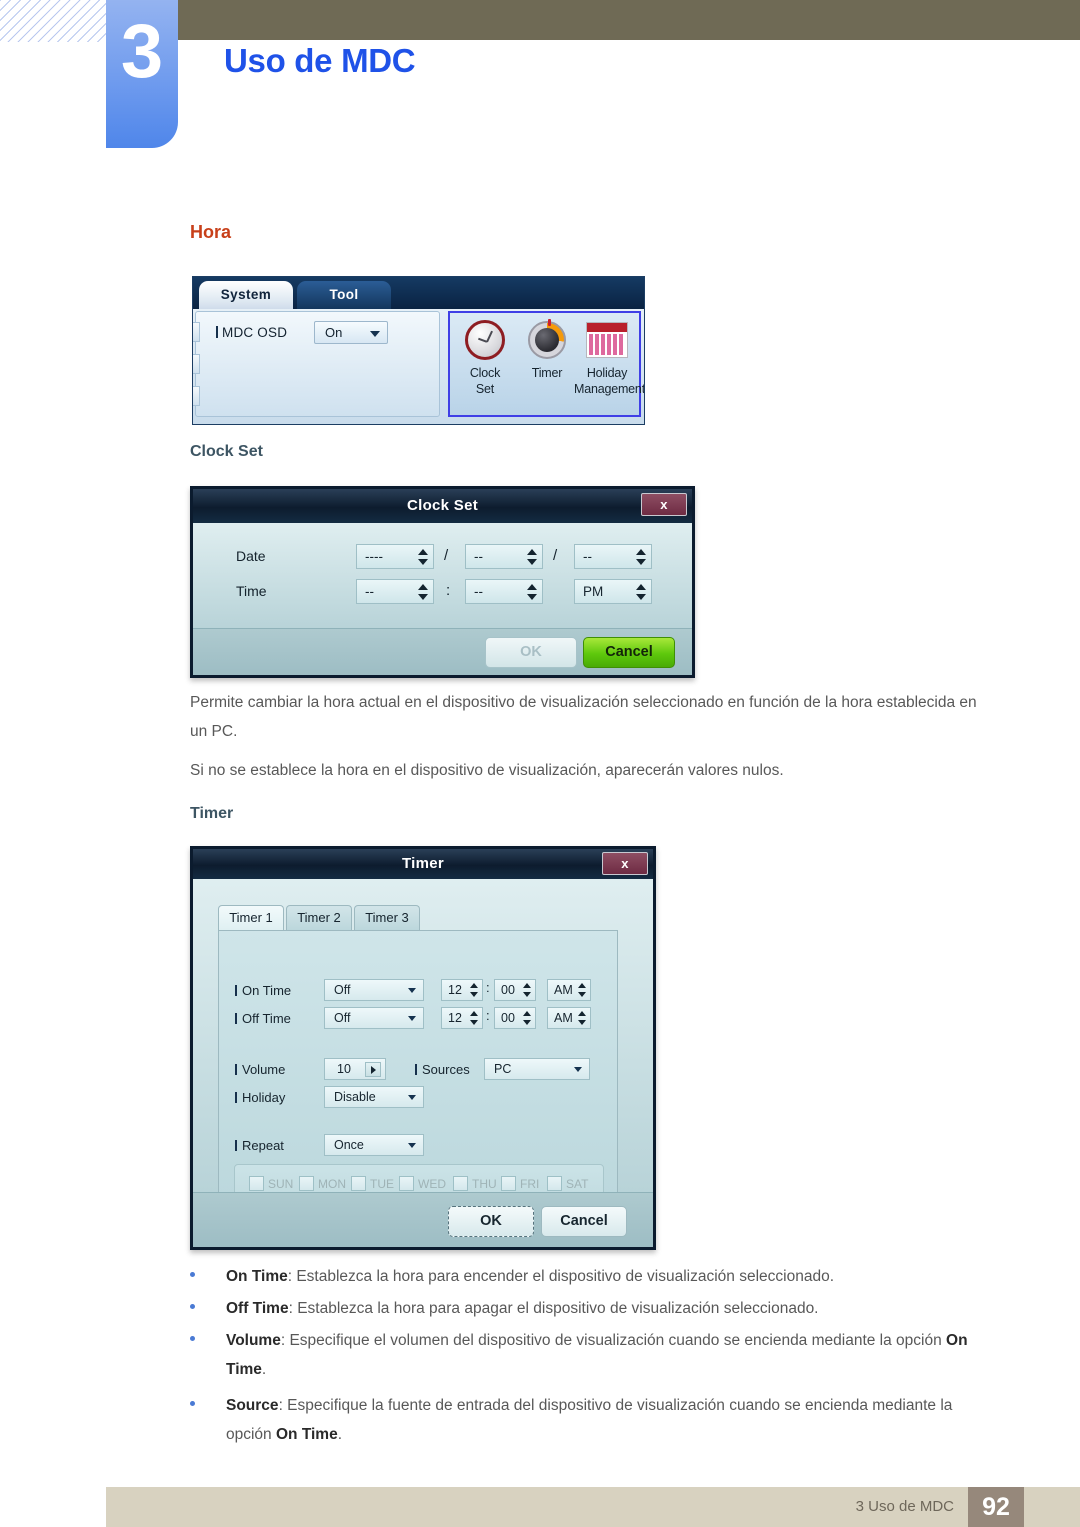  What do you see at coordinates (373, 1069) in the screenshot?
I see `volume-increase-icon` at bounding box center [373, 1069].